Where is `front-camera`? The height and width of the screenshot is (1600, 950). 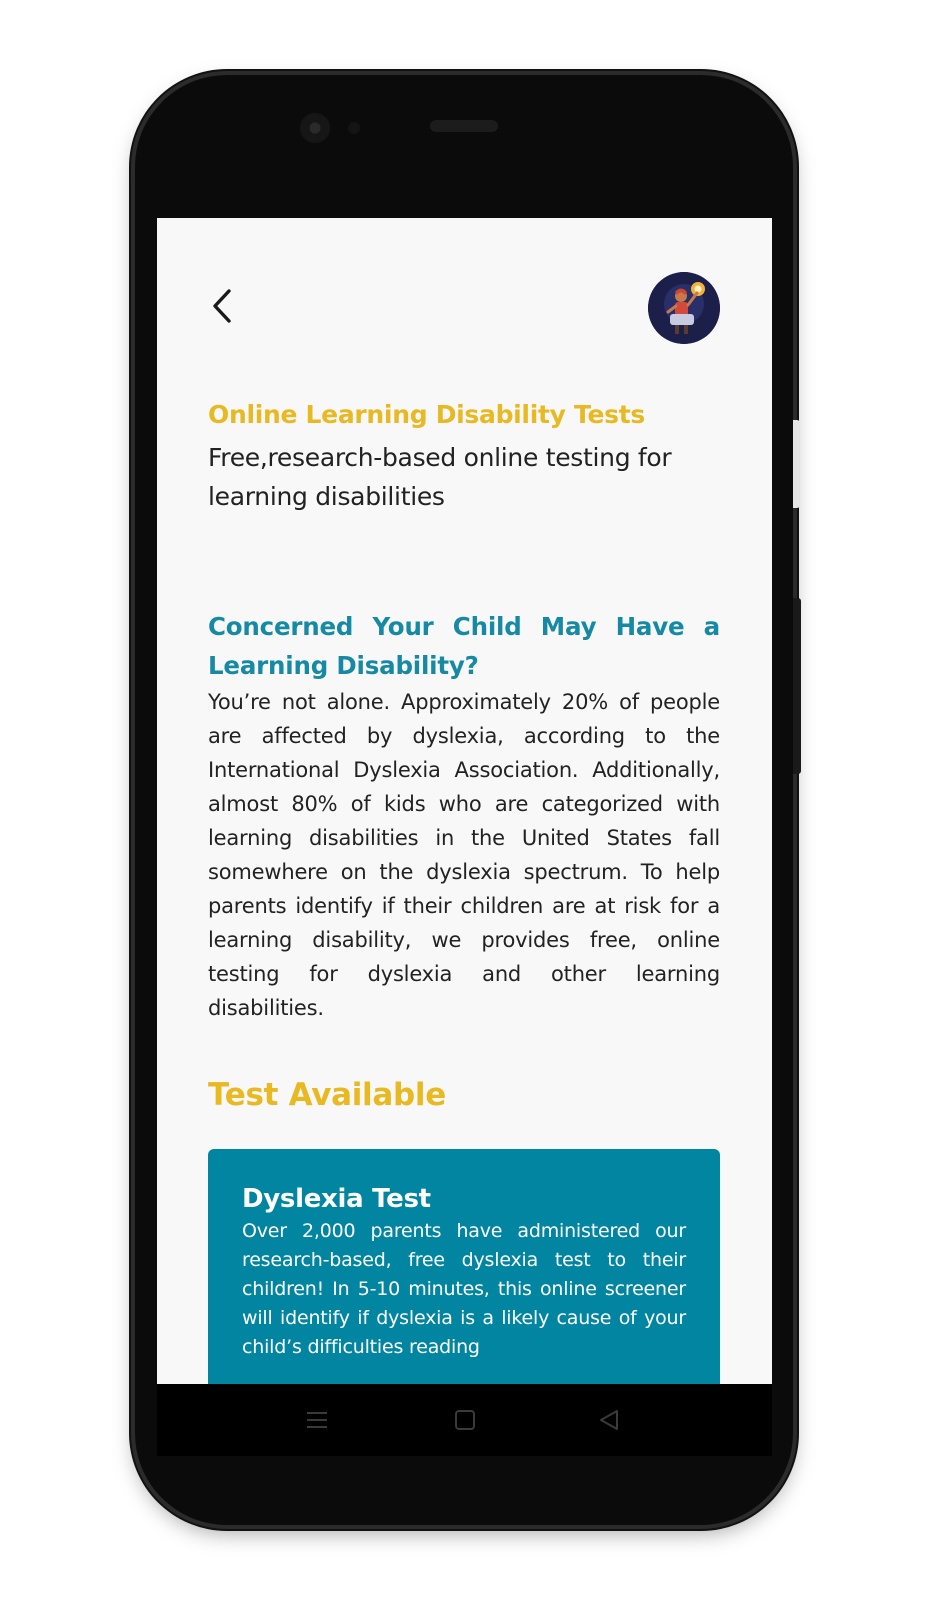
front-camera is located at coordinates (315, 128).